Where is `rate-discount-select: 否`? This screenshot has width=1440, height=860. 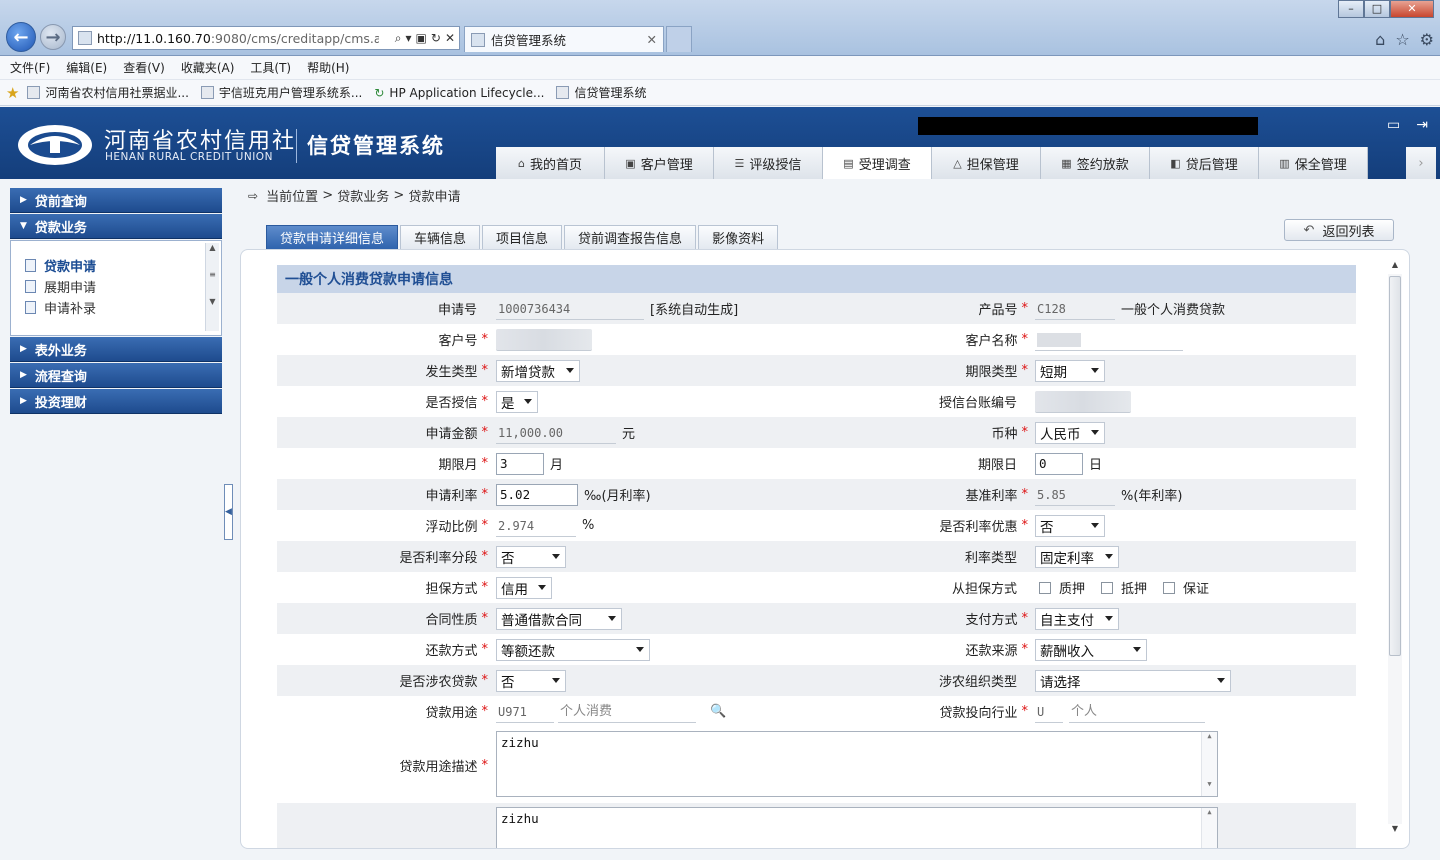
rate-discount-select: 否 is located at coordinates (1070, 525).